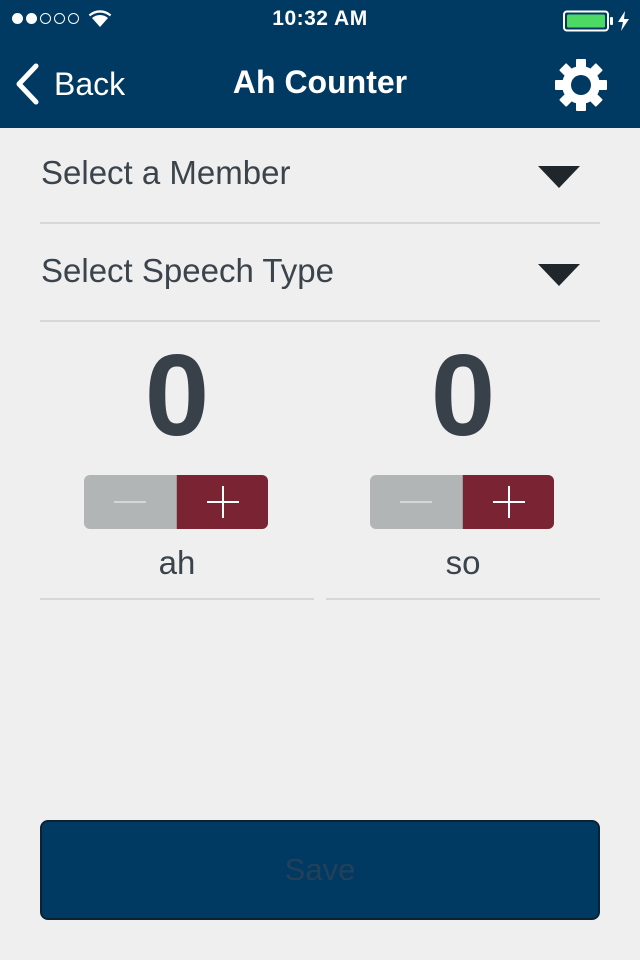 Image resolution: width=640 pixels, height=960 pixels. I want to click on save-button: Save, so click(320, 870).